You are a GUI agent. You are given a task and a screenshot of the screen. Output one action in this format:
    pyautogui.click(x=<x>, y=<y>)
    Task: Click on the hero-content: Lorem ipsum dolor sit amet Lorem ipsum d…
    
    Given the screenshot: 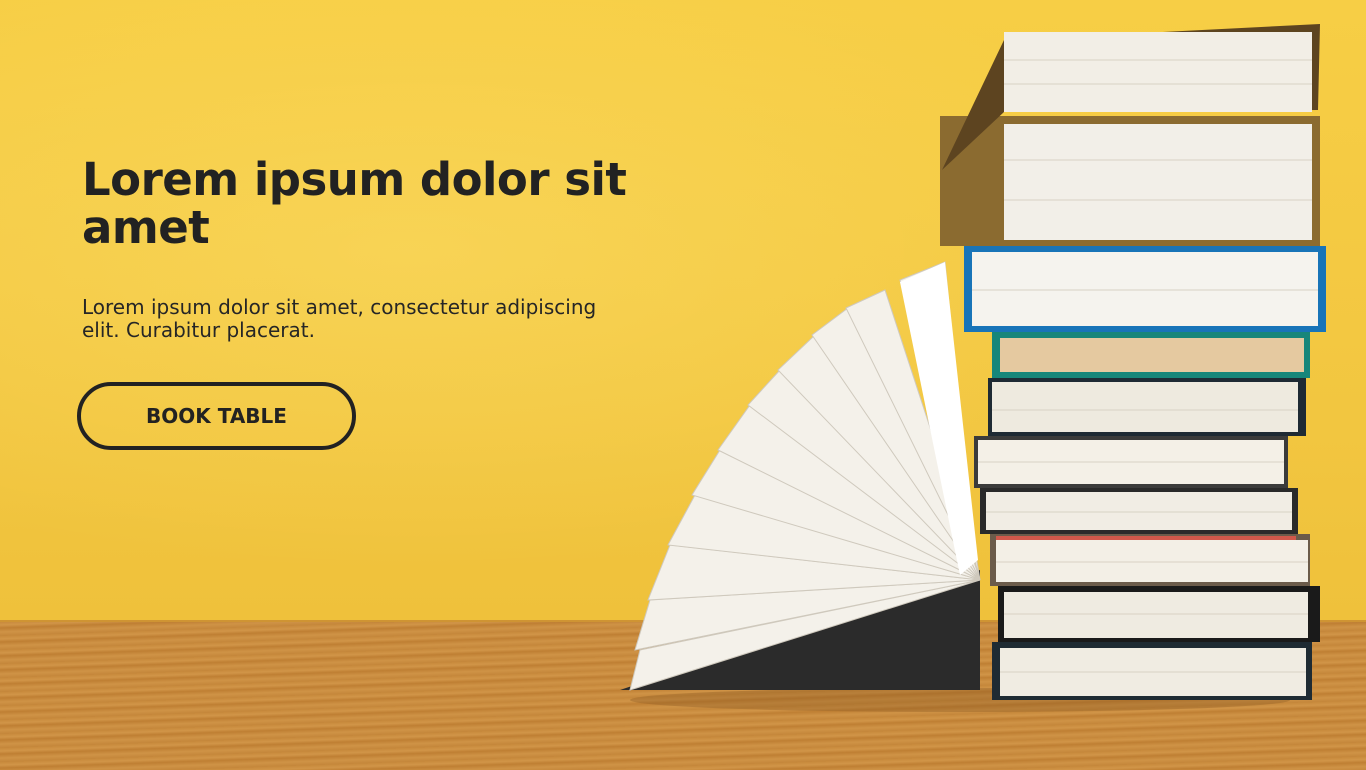 What is the action you would take?
    pyautogui.click(x=372, y=249)
    